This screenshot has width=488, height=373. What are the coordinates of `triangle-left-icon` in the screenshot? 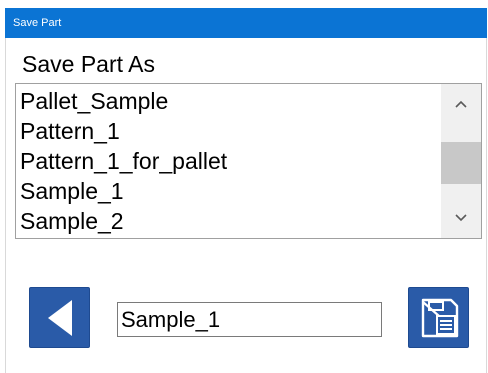 It's located at (59, 317).